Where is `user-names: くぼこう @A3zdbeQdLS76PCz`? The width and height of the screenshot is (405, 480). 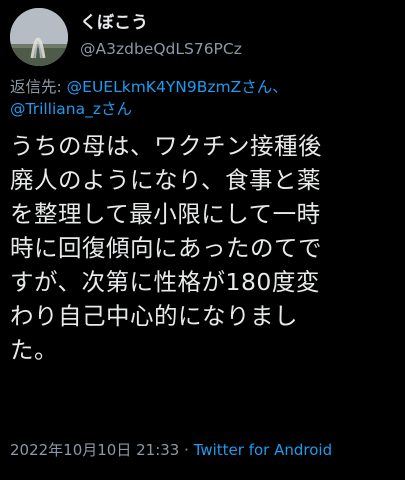
user-names: くぼこう @A3zdbeQdLS76PCz is located at coordinates (161, 36).